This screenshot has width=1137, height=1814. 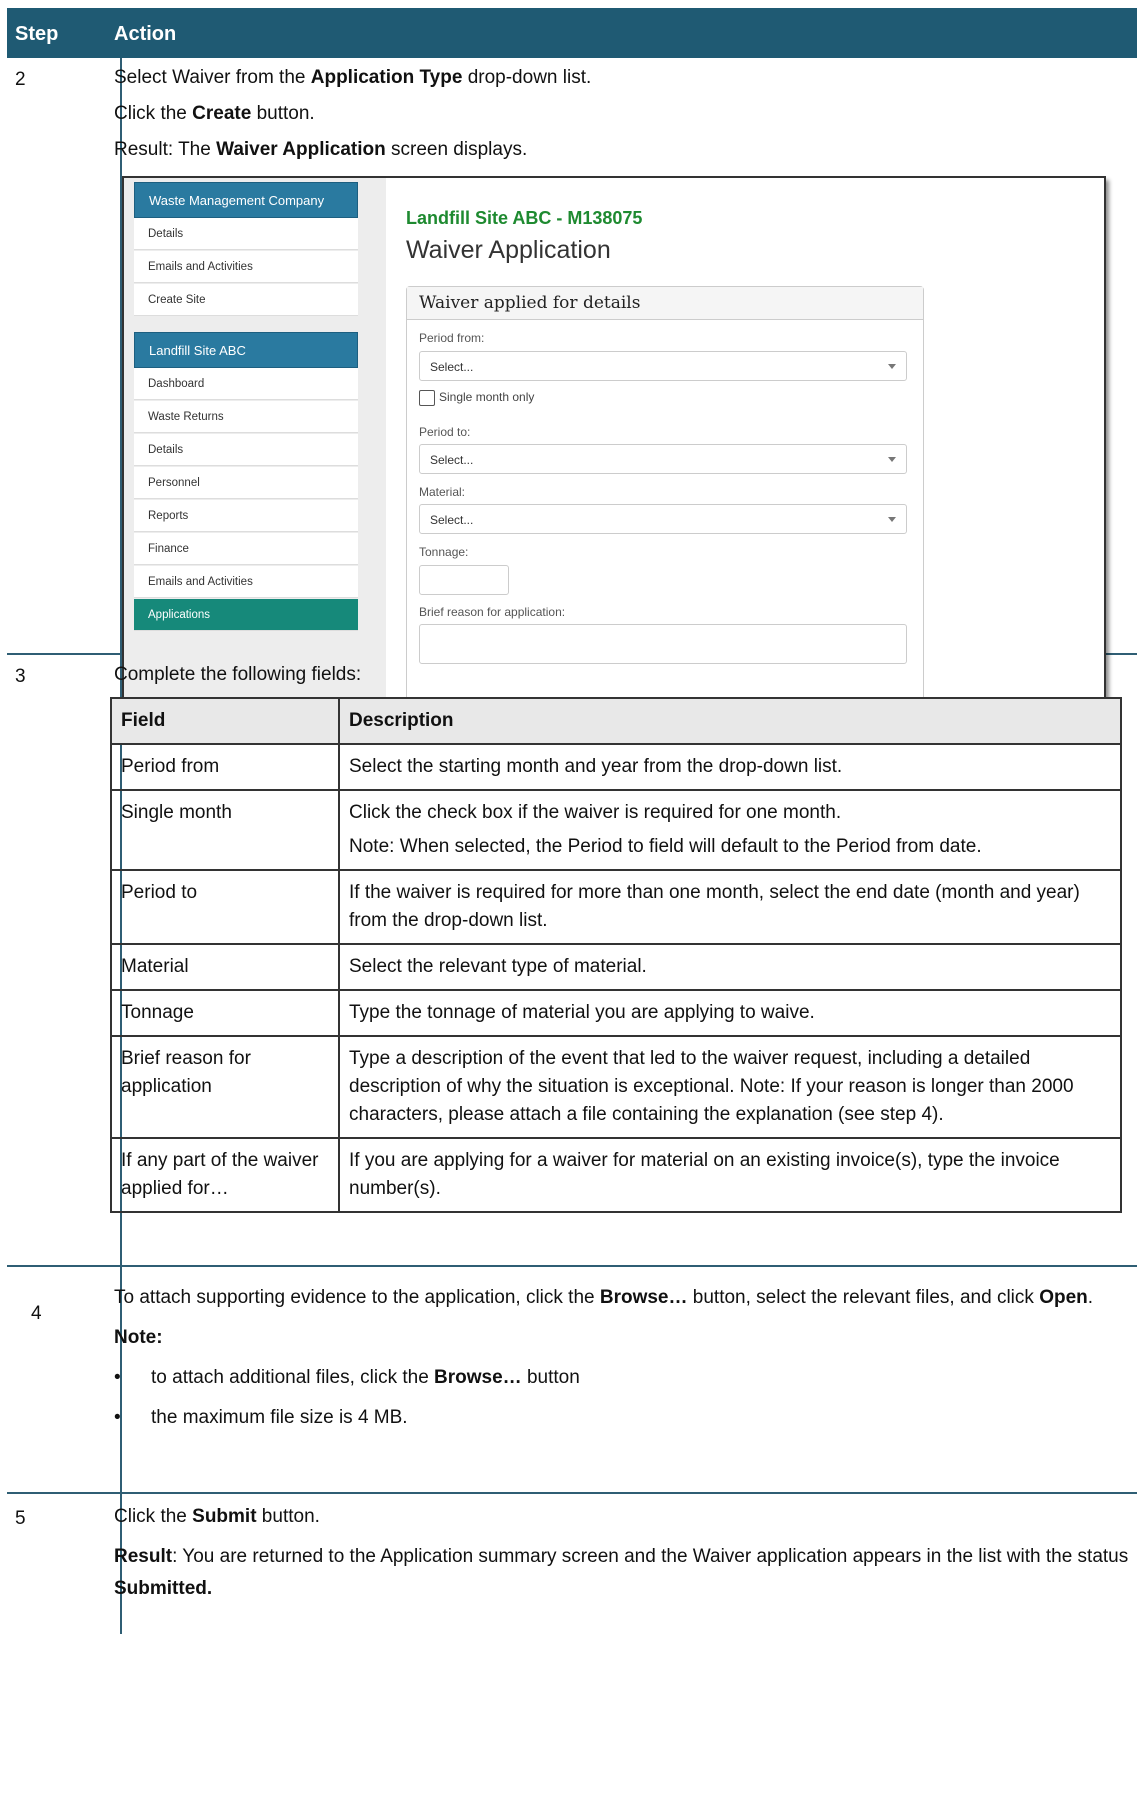 What do you see at coordinates (217, 1516) in the screenshot?
I see `action-line: Click the Submit button.` at bounding box center [217, 1516].